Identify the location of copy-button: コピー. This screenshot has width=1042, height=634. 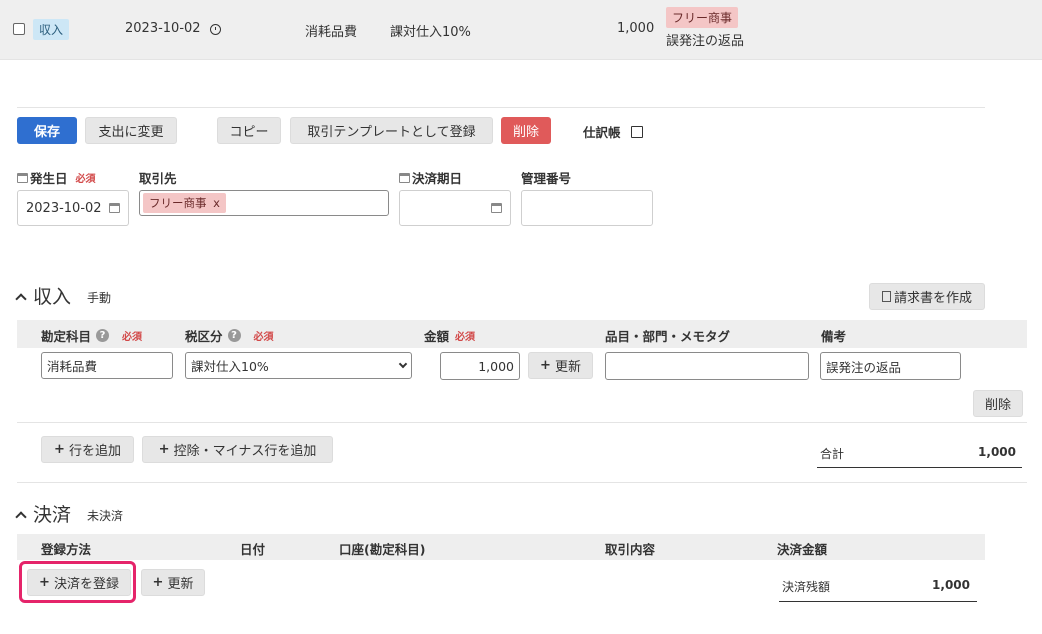
(249, 130).